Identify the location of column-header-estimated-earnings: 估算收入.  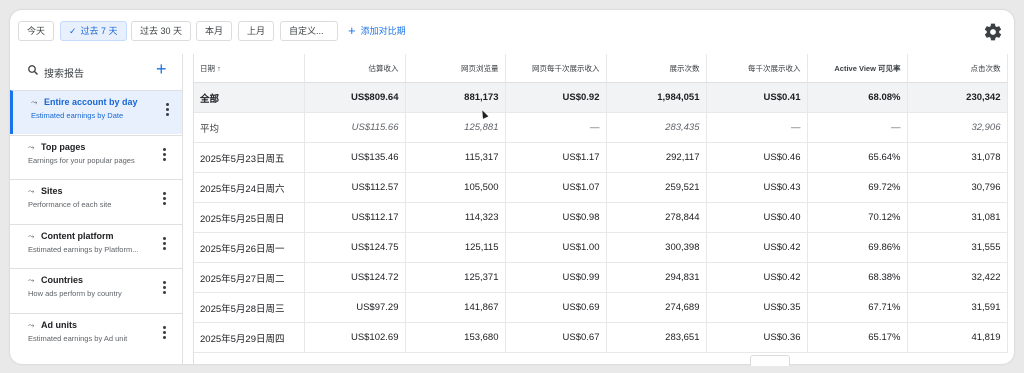
(355, 68).